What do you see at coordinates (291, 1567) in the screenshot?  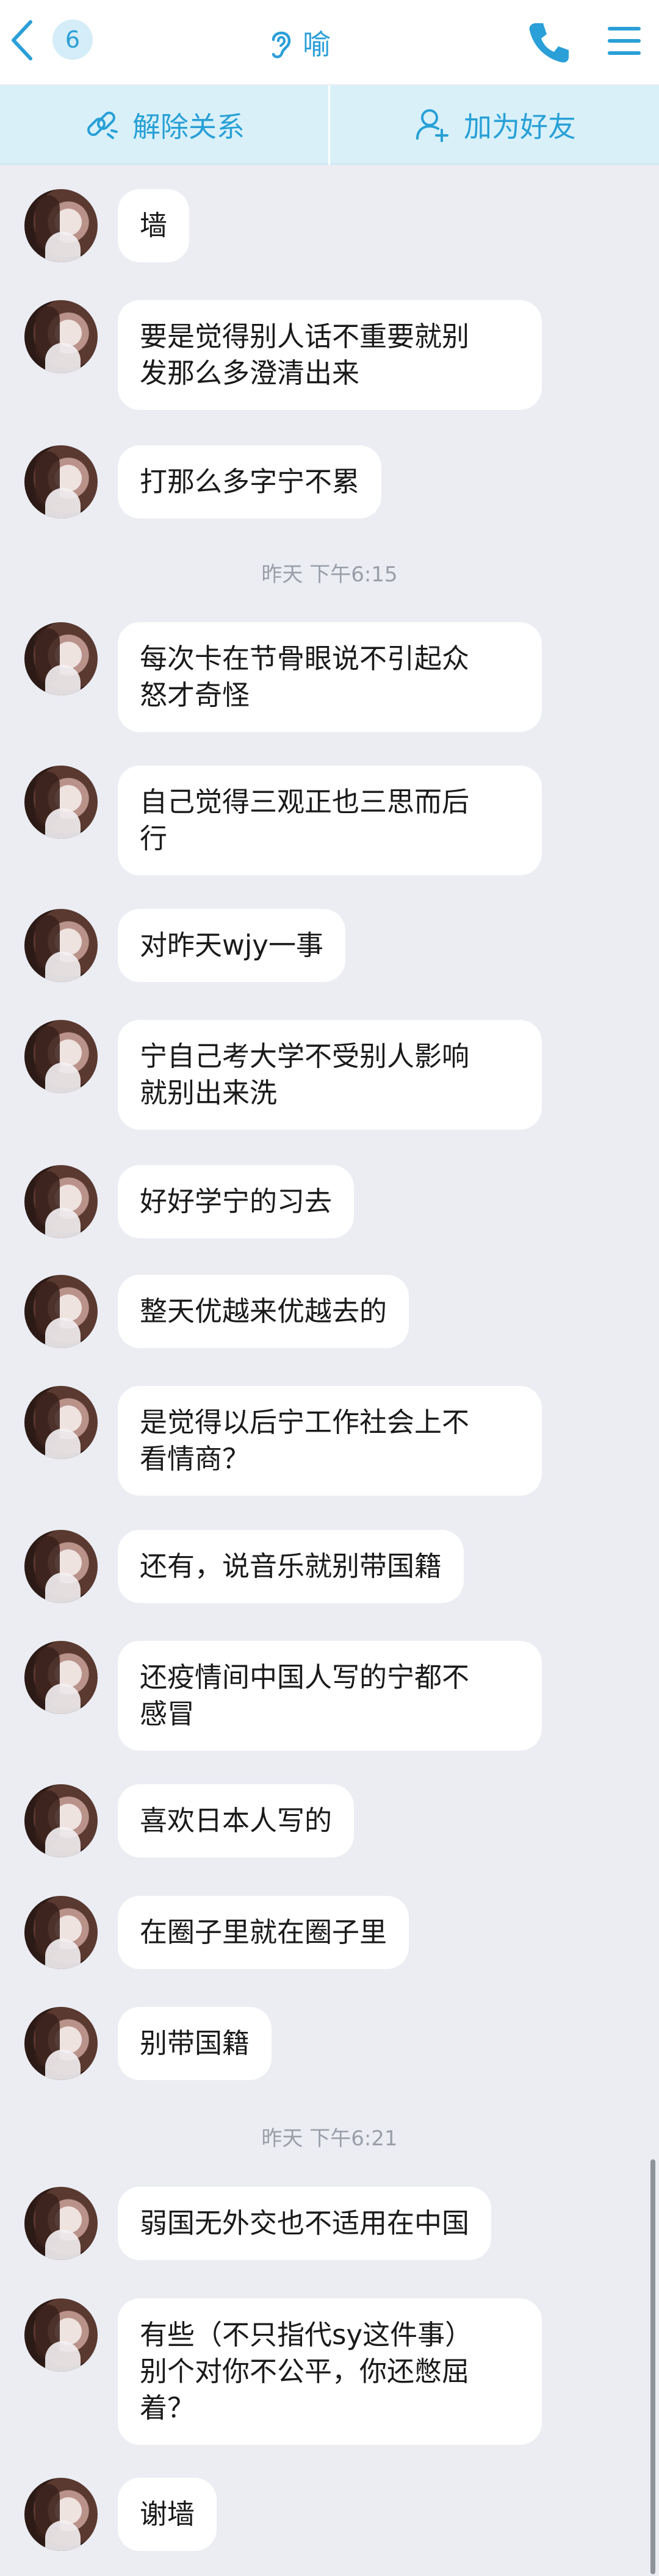 I see `message-bubble: 还有，说音乐就别带国籍` at bounding box center [291, 1567].